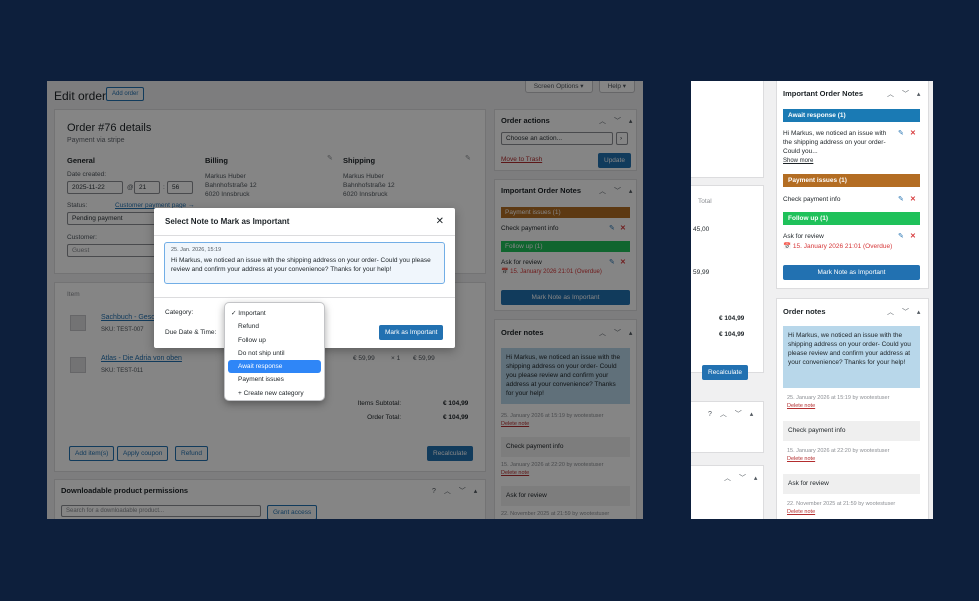  What do you see at coordinates (727, 492) in the screenshot?
I see `custom-fields-partial: ︿ ﹀ ▴` at bounding box center [727, 492].